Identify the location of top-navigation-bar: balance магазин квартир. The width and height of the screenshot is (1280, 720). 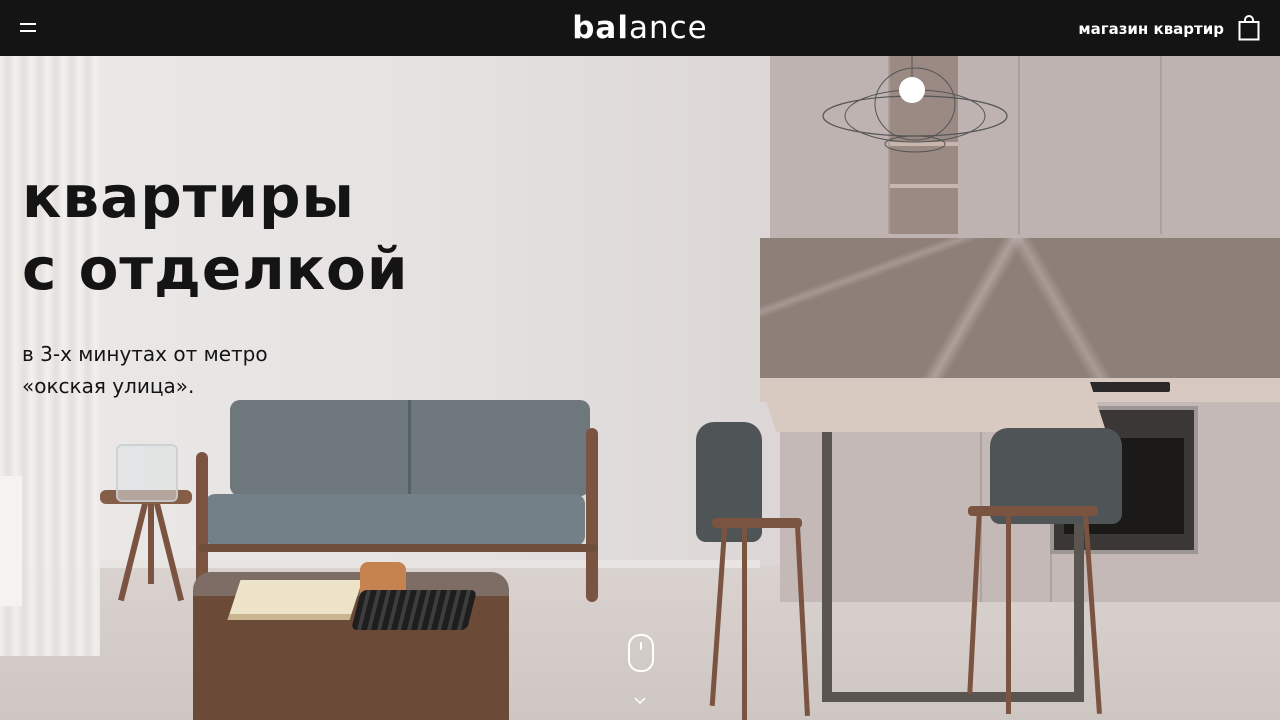
(640, 28).